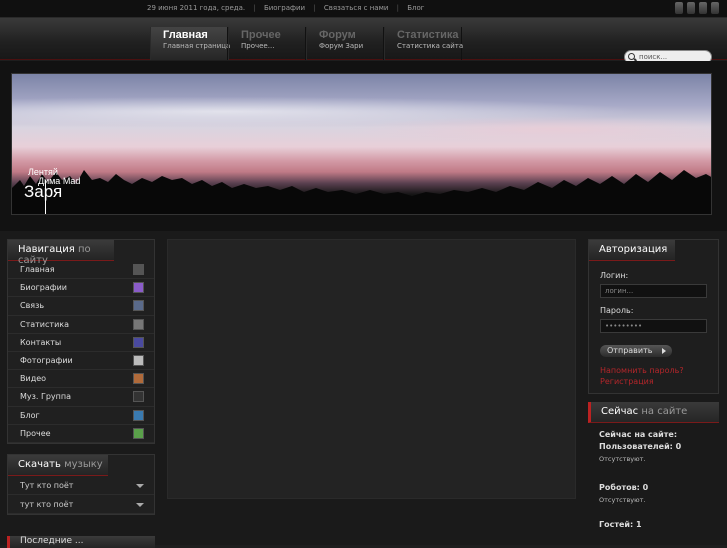 This screenshot has width=727, height=548. What do you see at coordinates (638, 434) in the screenshot?
I see `online-now-label: Сейчас на сайте:` at bounding box center [638, 434].